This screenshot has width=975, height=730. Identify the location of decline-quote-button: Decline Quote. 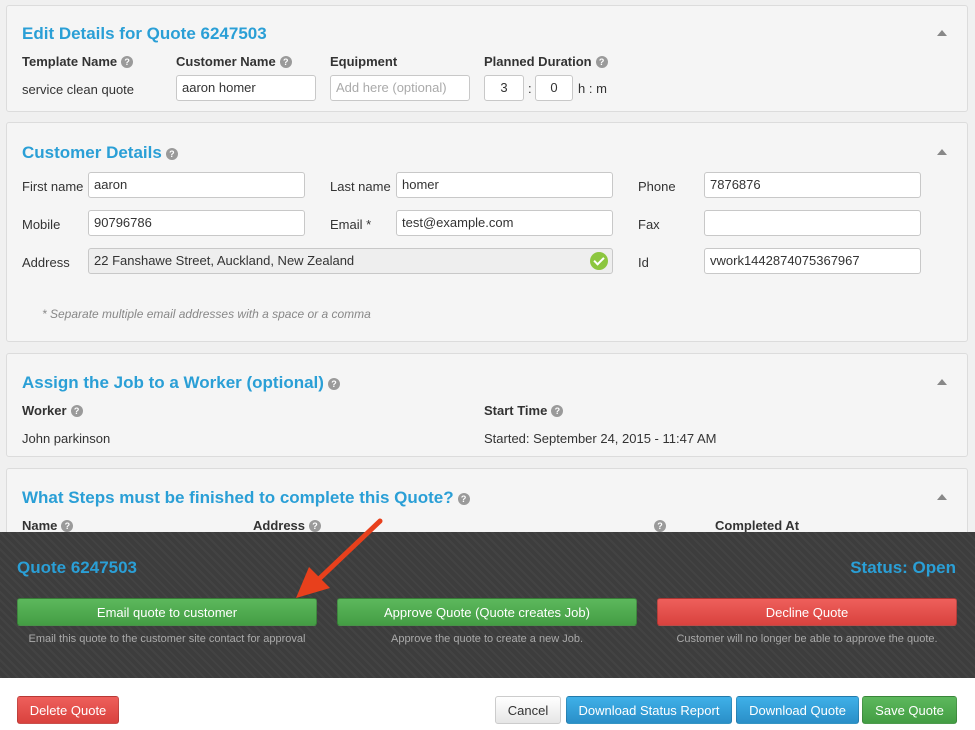
(807, 612).